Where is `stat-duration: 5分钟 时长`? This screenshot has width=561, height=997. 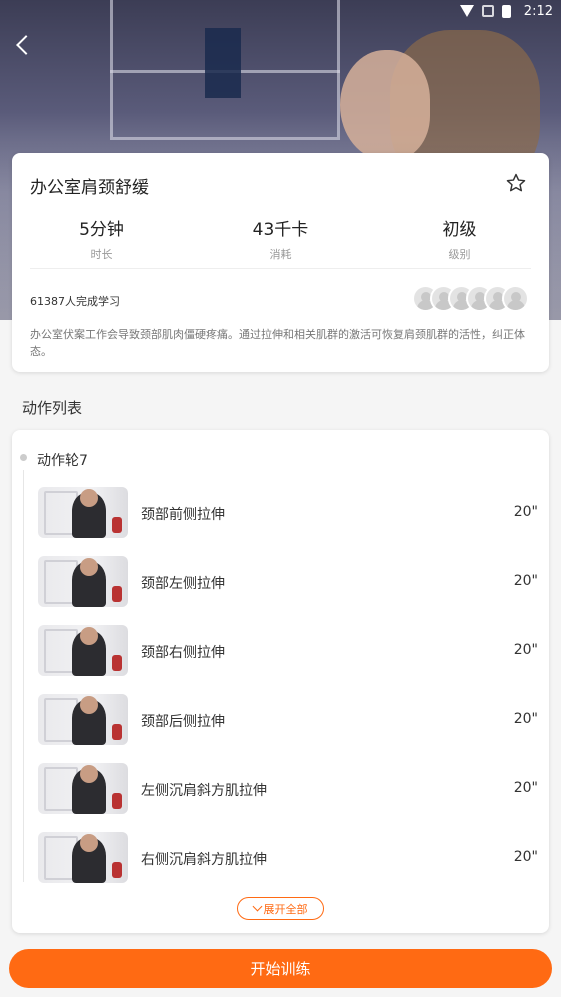
stat-duration: 5分钟 时长 is located at coordinates (101, 238).